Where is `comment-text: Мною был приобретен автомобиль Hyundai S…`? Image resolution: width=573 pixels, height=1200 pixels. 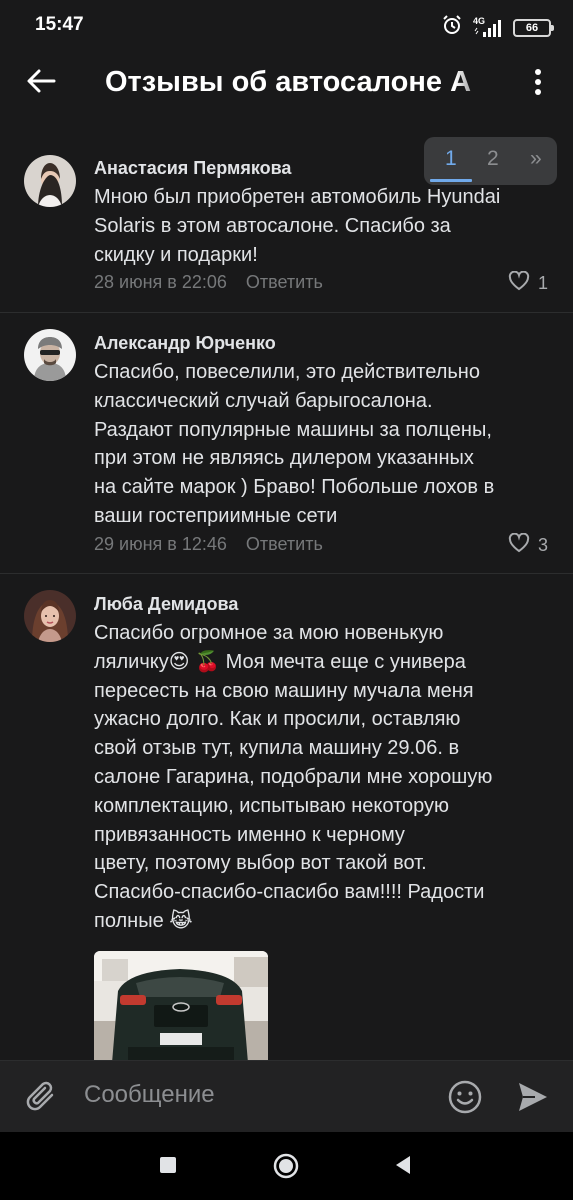
comment-text: Мною был приобретен автомобиль Hyundai S… is located at coordinates (321, 226).